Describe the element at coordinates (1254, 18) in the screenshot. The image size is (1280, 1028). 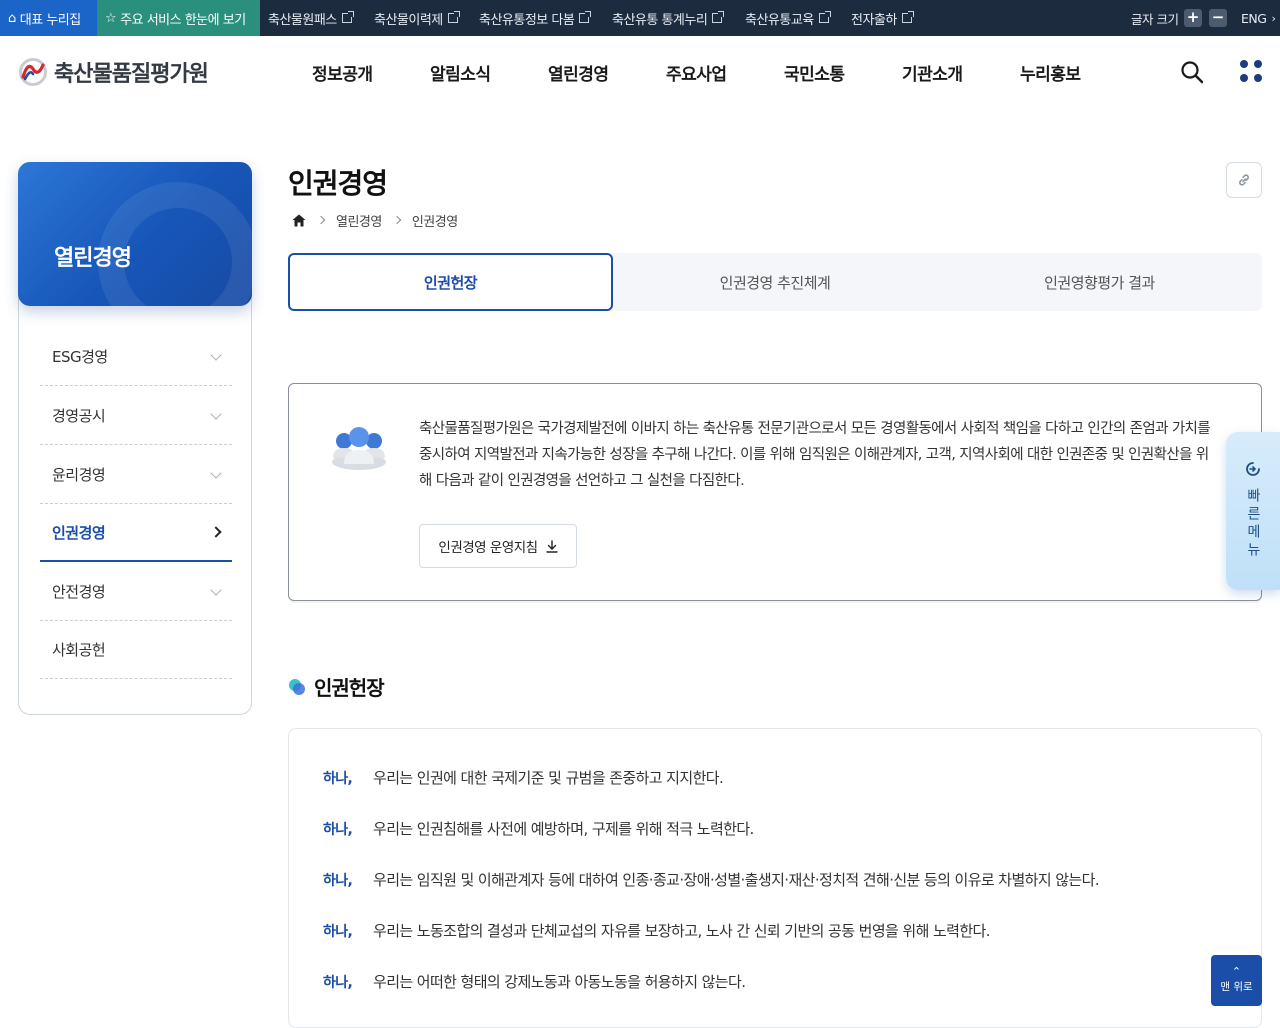
I see `language-label: ENG` at that location.